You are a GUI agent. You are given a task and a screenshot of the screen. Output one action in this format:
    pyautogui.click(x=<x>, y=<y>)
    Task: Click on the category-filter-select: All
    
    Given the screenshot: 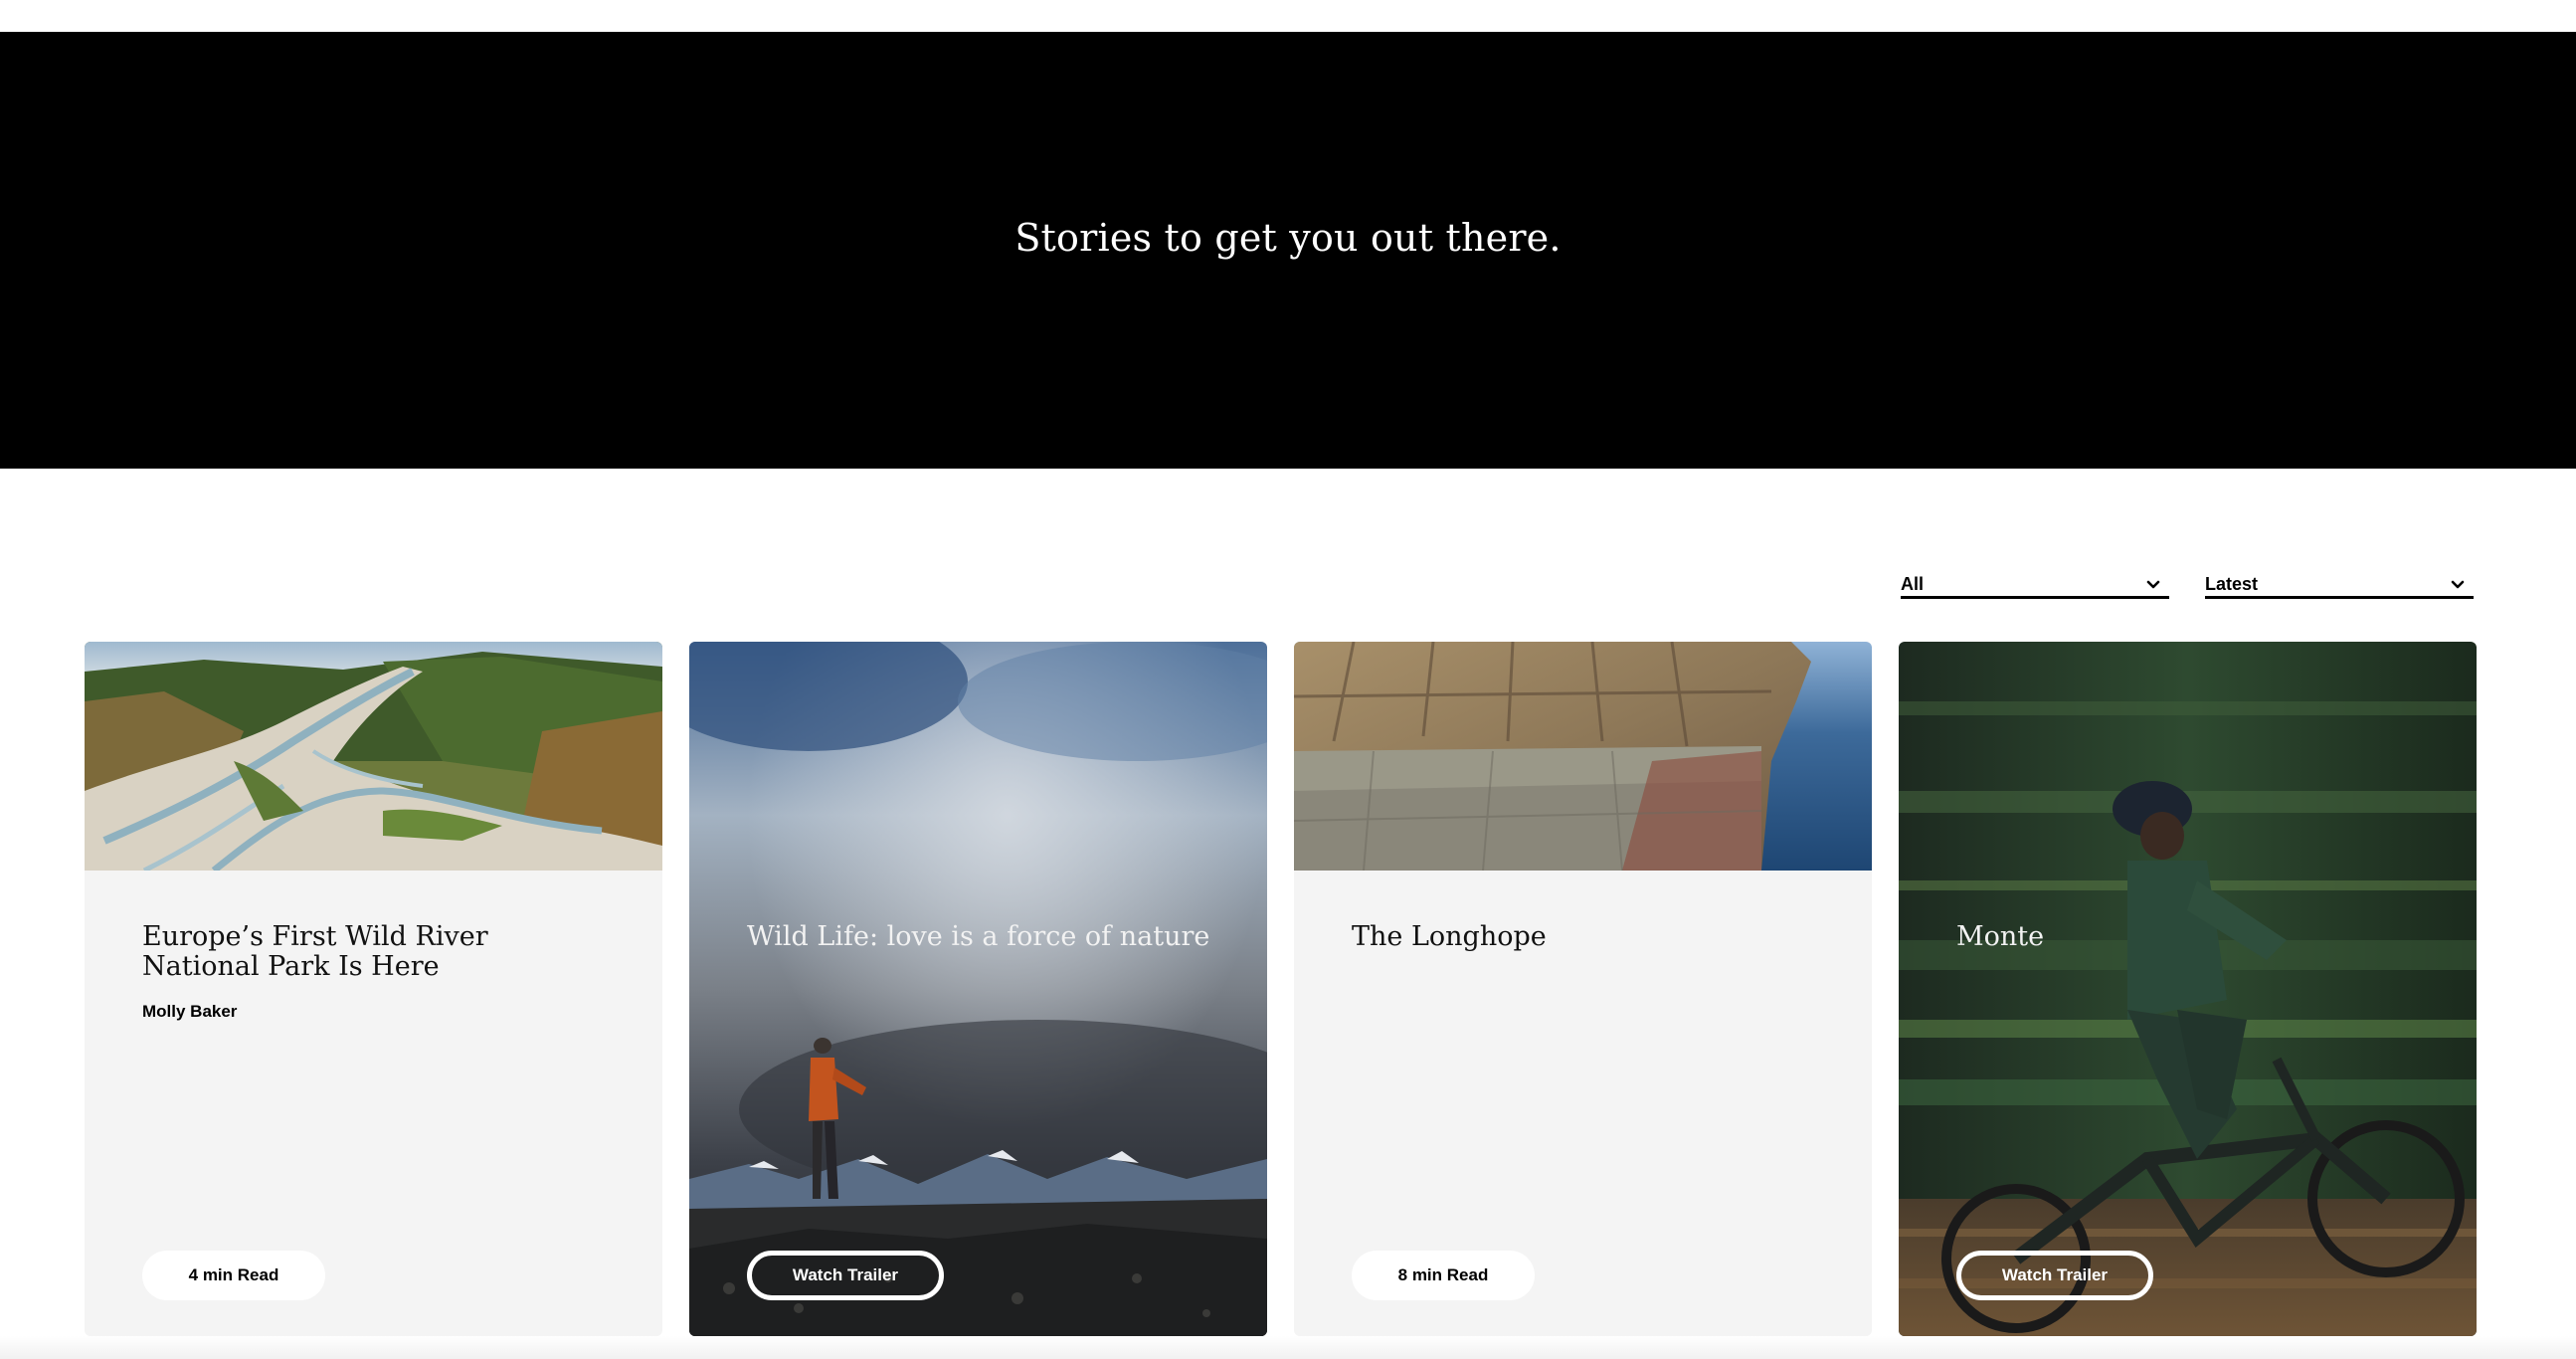 What is the action you would take?
    pyautogui.click(x=2035, y=583)
    